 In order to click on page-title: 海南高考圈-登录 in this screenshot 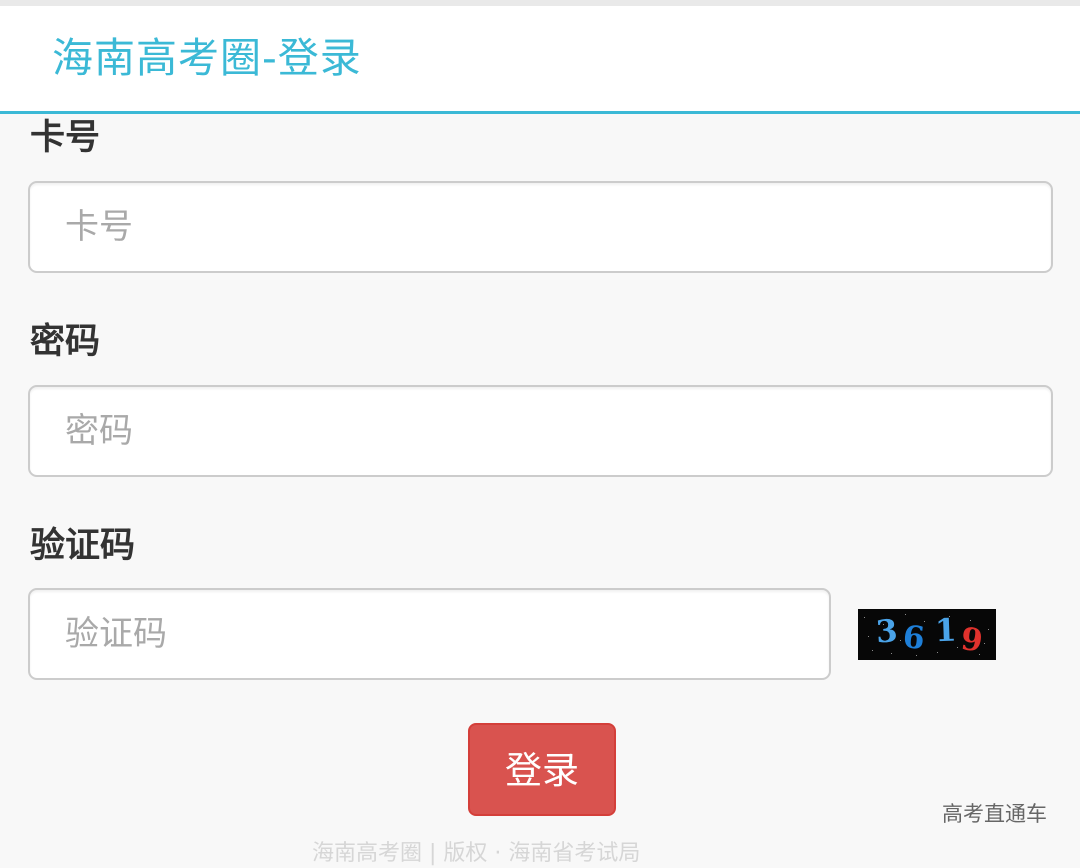, I will do `click(207, 58)`.